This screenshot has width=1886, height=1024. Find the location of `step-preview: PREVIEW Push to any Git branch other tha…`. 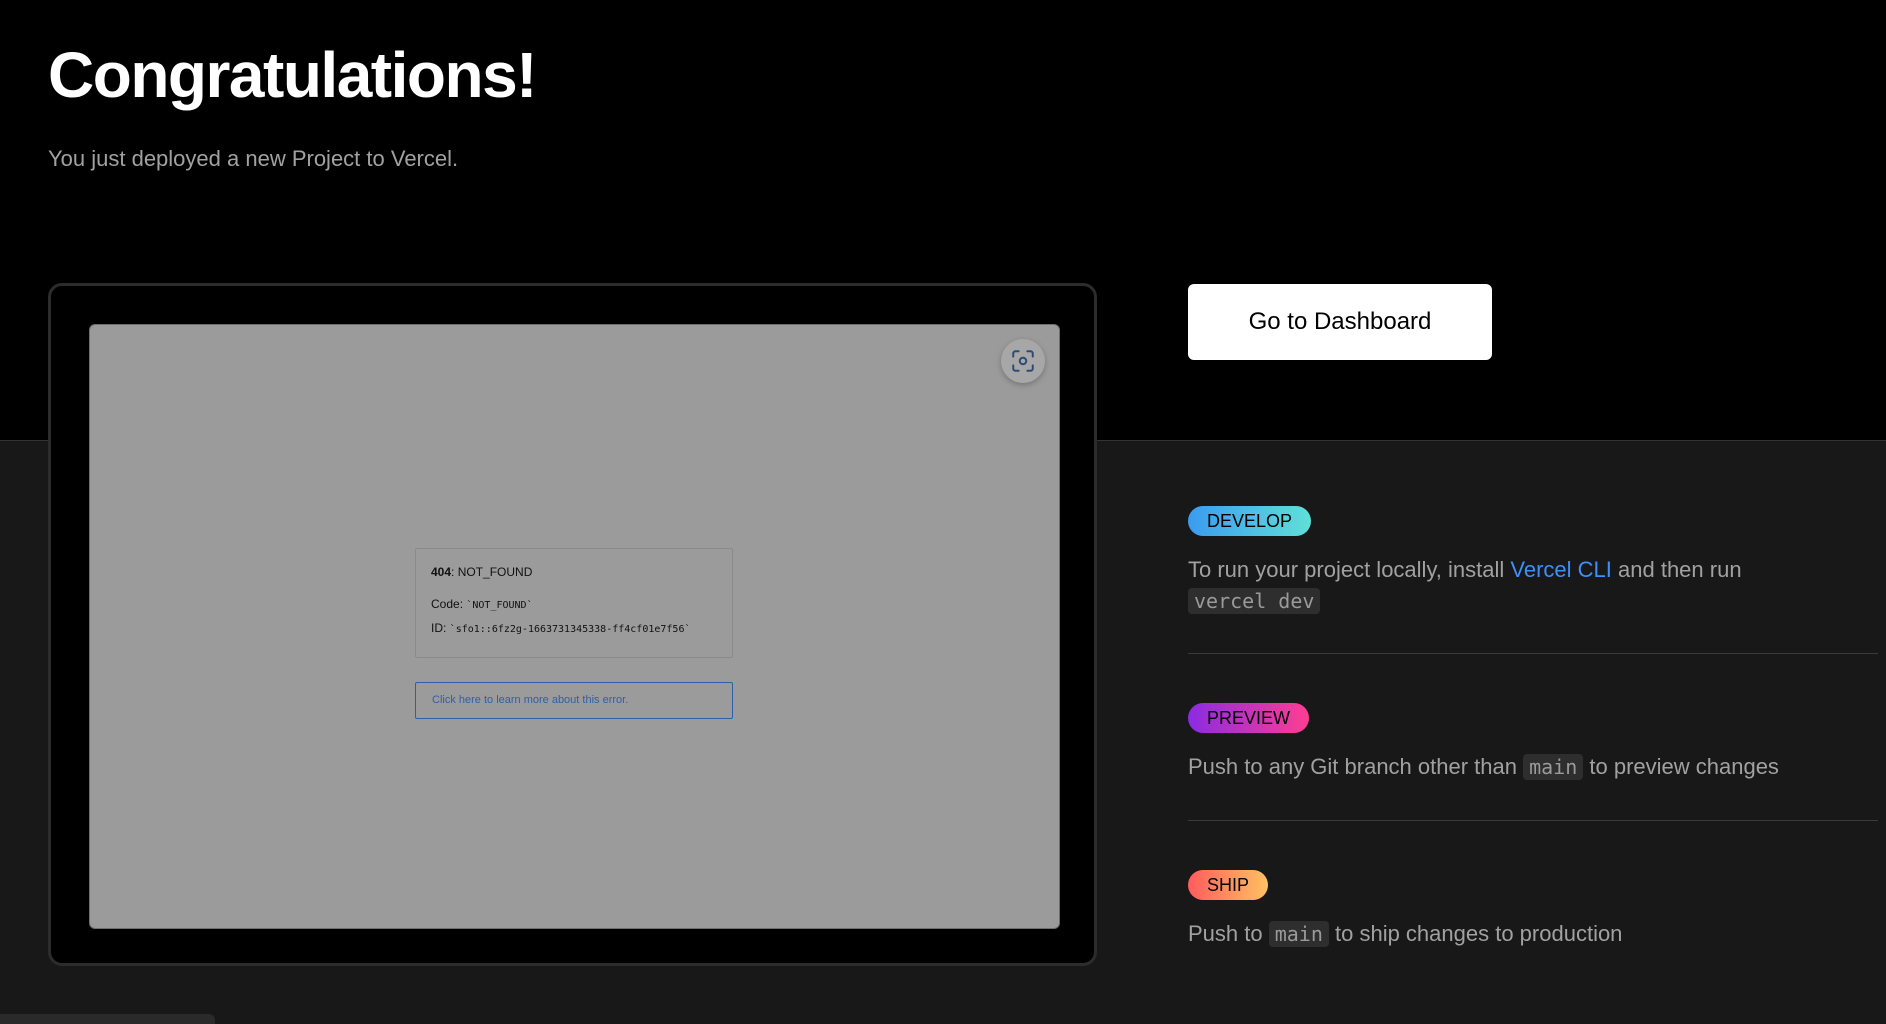

step-preview: PREVIEW Push to any Git branch other tha… is located at coordinates (1533, 743).